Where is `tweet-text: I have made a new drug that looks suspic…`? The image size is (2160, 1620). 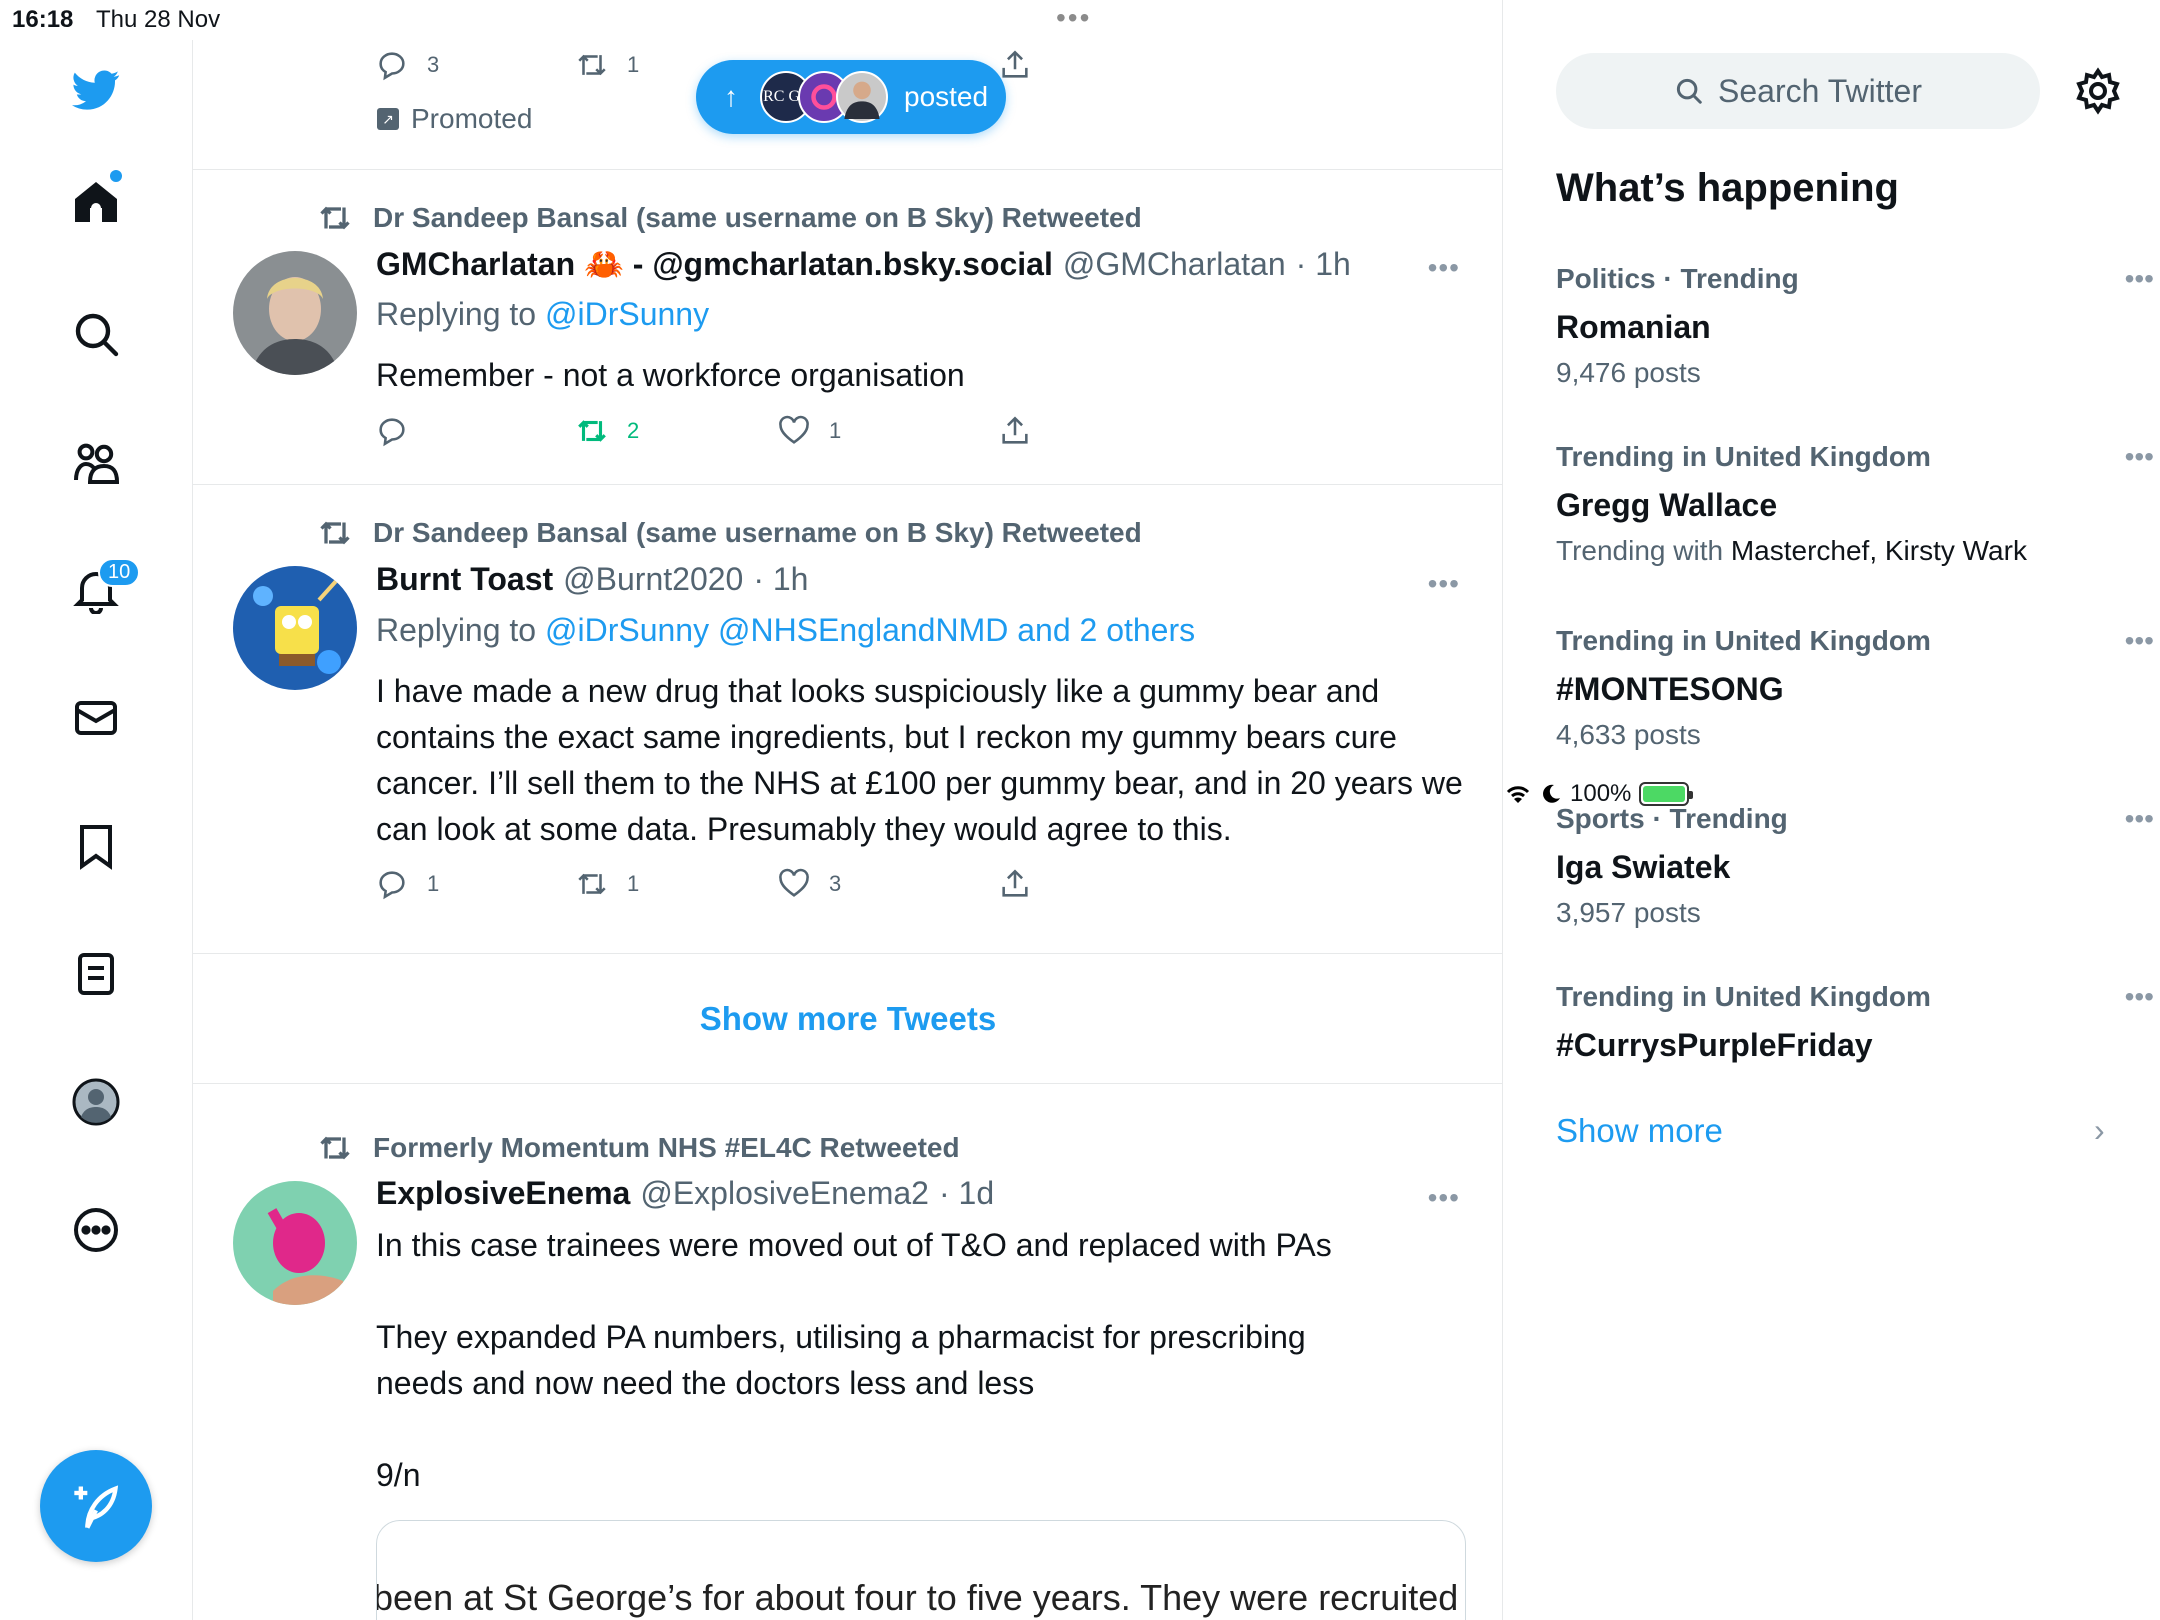
tweet-text: I have made a new drug that looks suspic… is located at coordinates (919, 760).